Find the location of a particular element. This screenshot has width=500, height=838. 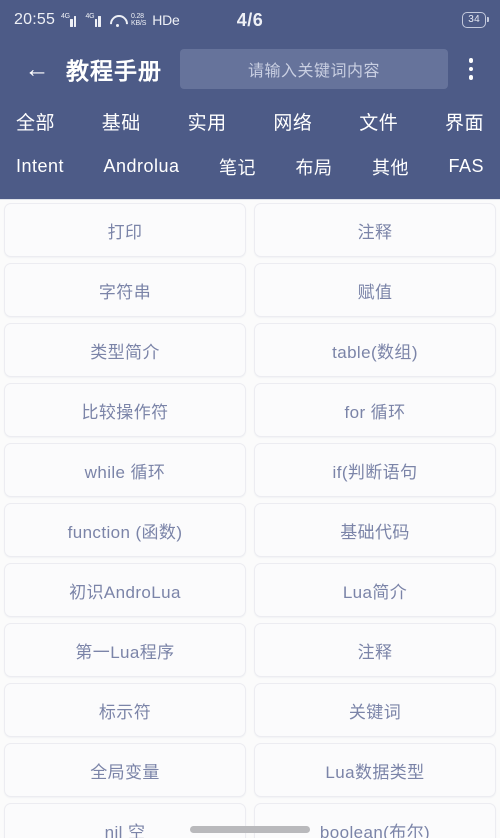

back-arrow-icon: ← is located at coordinates (37, 69).